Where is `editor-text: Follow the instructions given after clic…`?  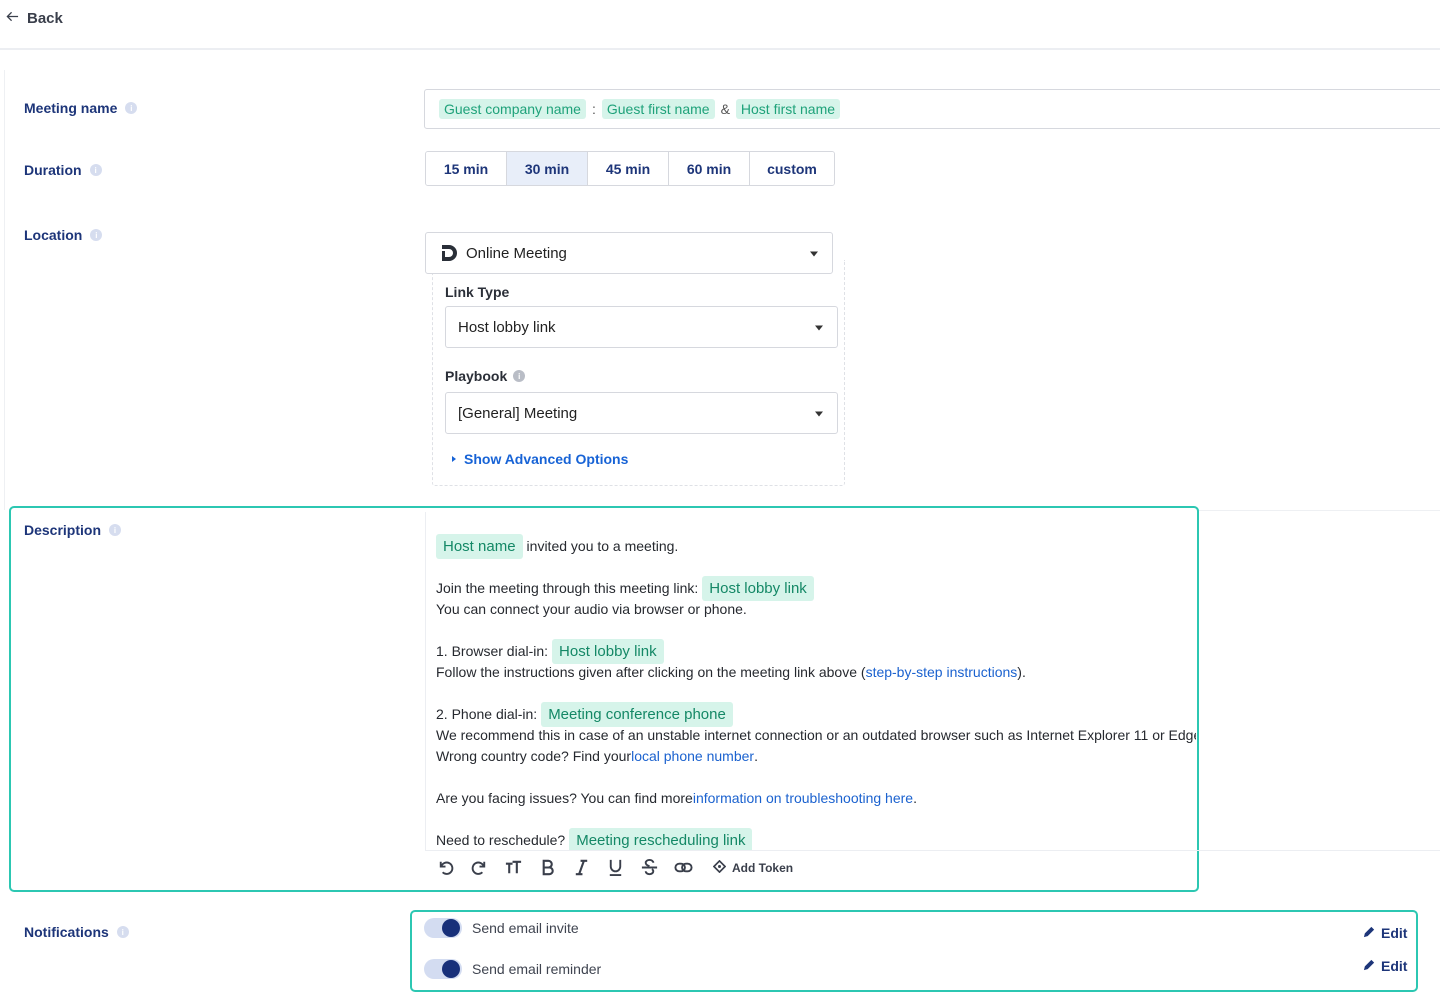 editor-text: Follow the instructions given after clic… is located at coordinates (651, 672).